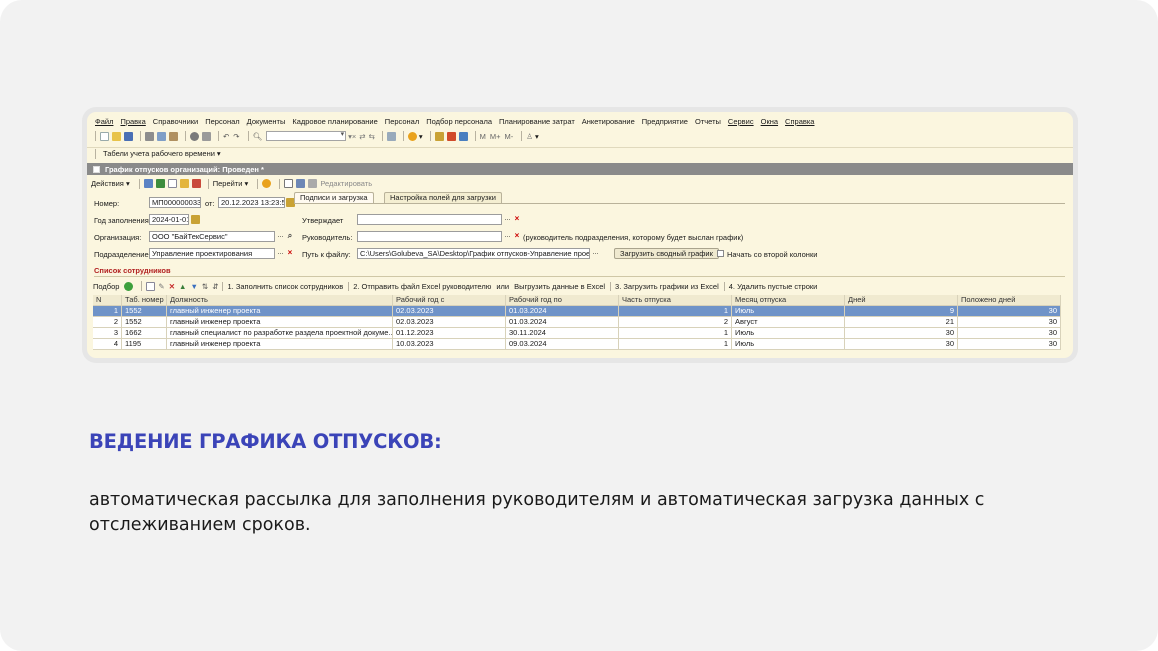 This screenshot has width=1158, height=651. I want to click on table-cell: 01.12.2023, so click(449, 333).